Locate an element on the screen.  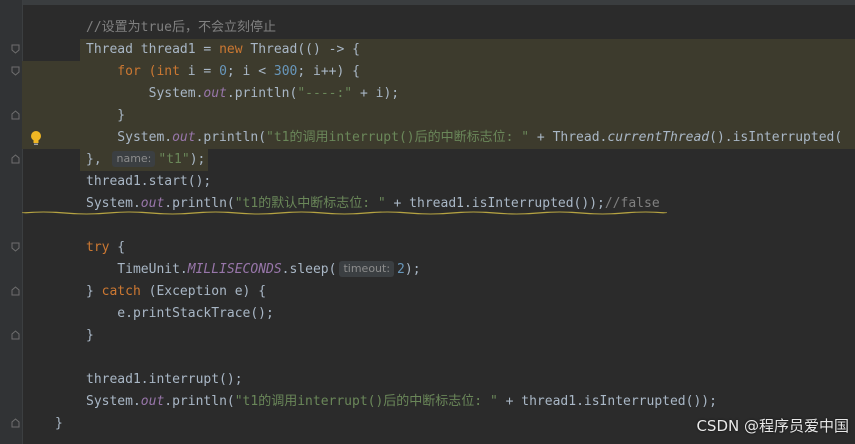
code-token: thread1.start(); is located at coordinates (149, 181).